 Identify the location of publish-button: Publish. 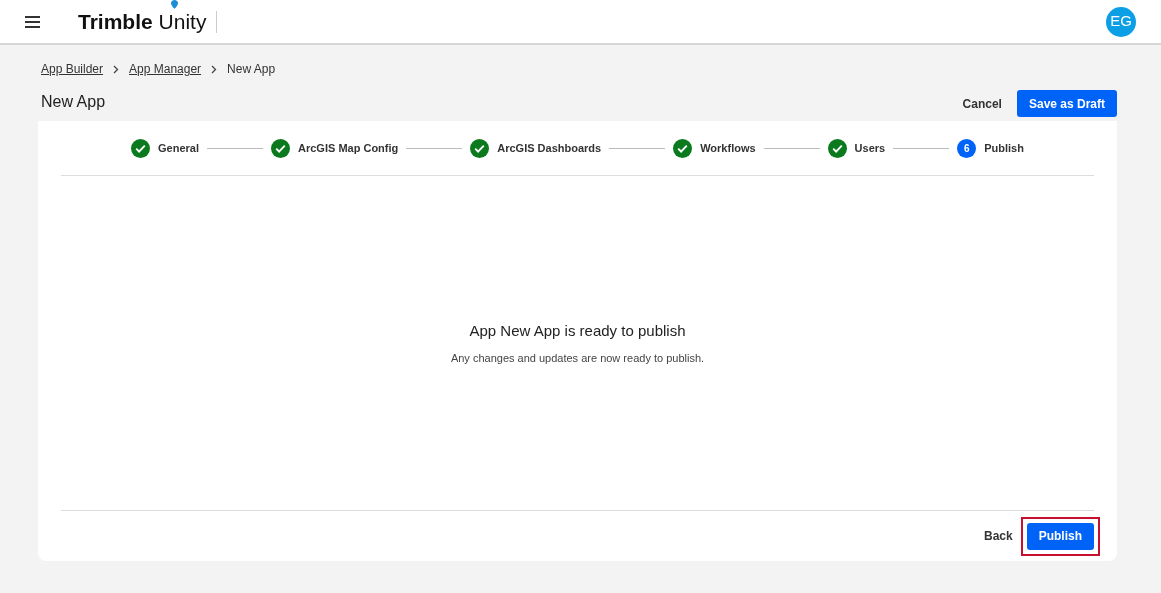
(1060, 536).